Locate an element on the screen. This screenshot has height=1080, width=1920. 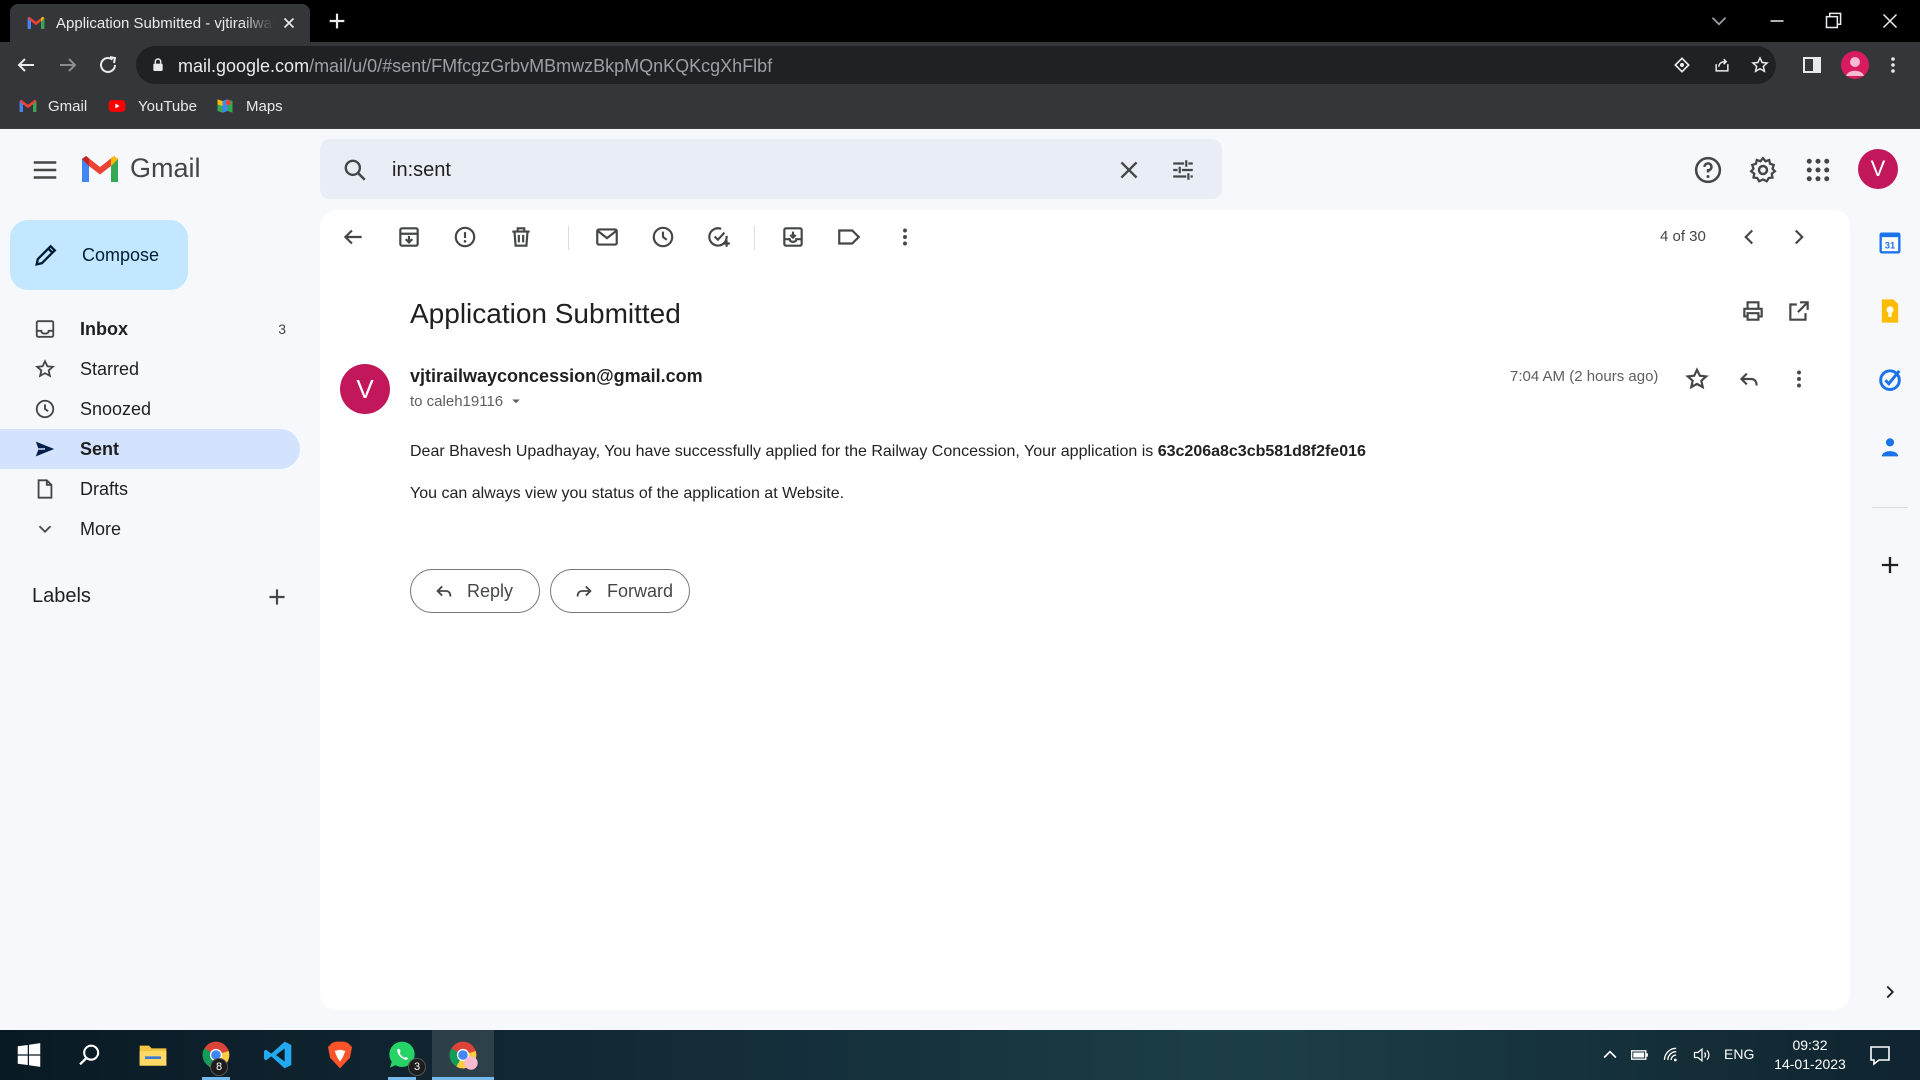
message-more-icon is located at coordinates (1799, 379).